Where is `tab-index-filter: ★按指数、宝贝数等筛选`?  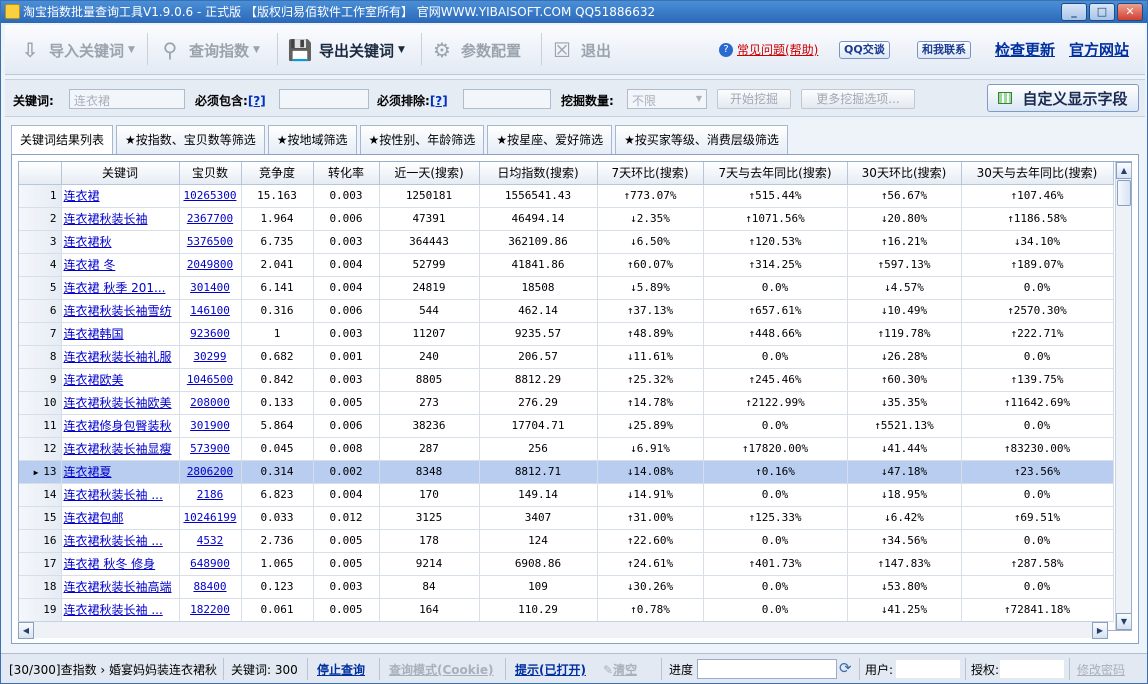
tab-index-filter: ★按指数、宝贝数等筛选 is located at coordinates (190, 140).